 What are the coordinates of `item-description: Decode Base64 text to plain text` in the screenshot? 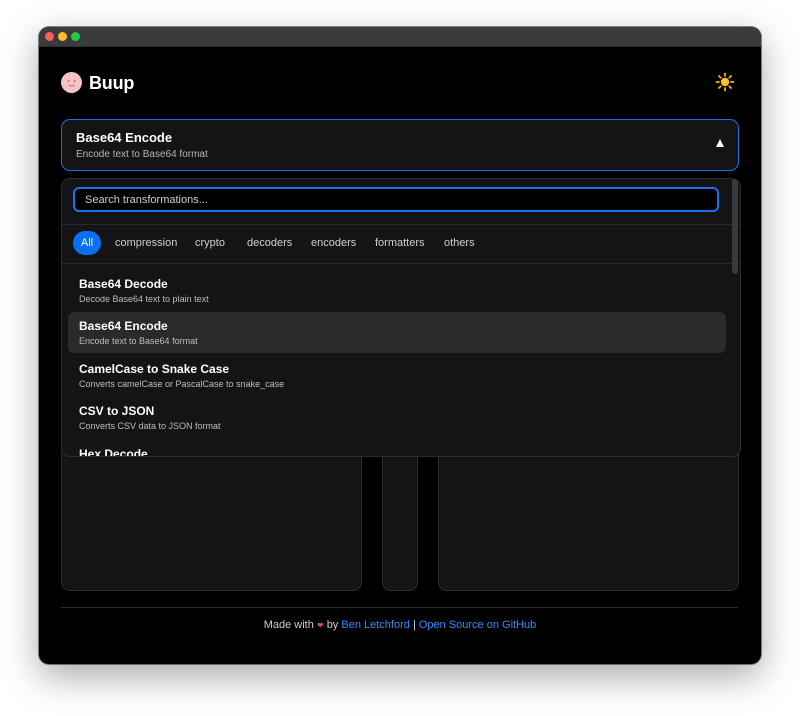 It's located at (144, 299).